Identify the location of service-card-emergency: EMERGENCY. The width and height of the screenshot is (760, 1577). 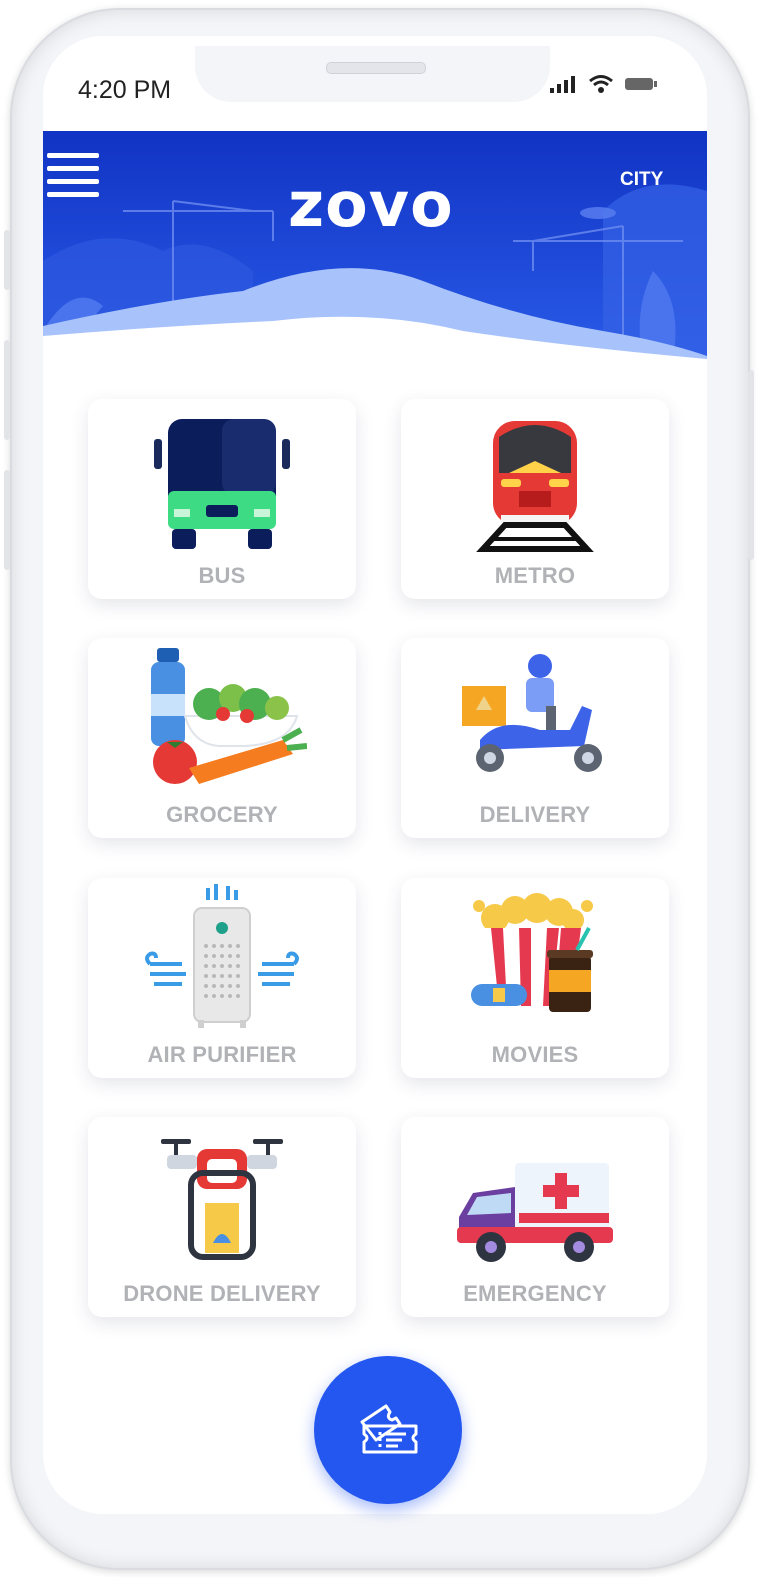
(535, 1217).